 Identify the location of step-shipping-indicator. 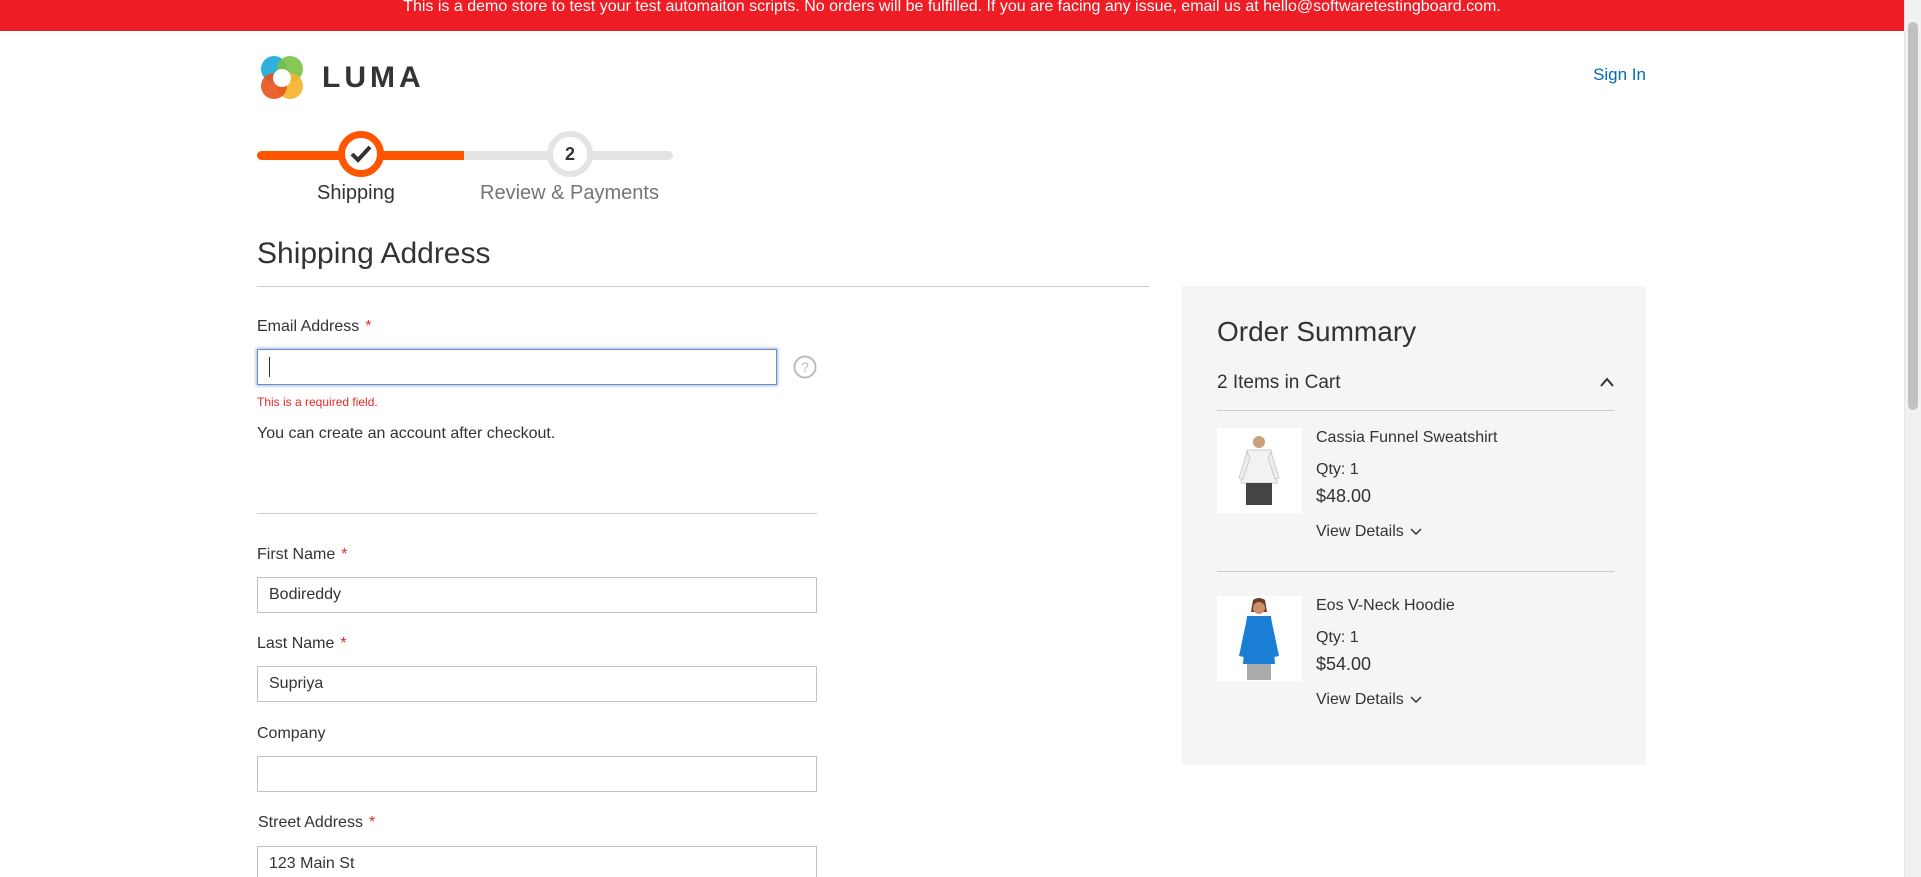
(361, 154).